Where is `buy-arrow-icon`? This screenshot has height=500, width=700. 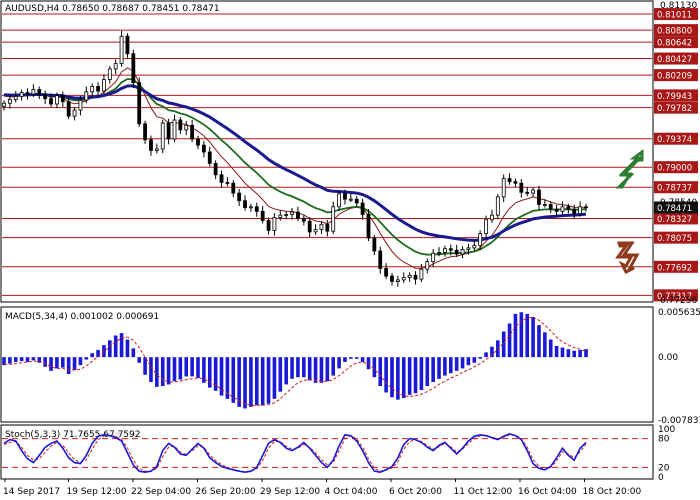 buy-arrow-icon is located at coordinates (629, 169).